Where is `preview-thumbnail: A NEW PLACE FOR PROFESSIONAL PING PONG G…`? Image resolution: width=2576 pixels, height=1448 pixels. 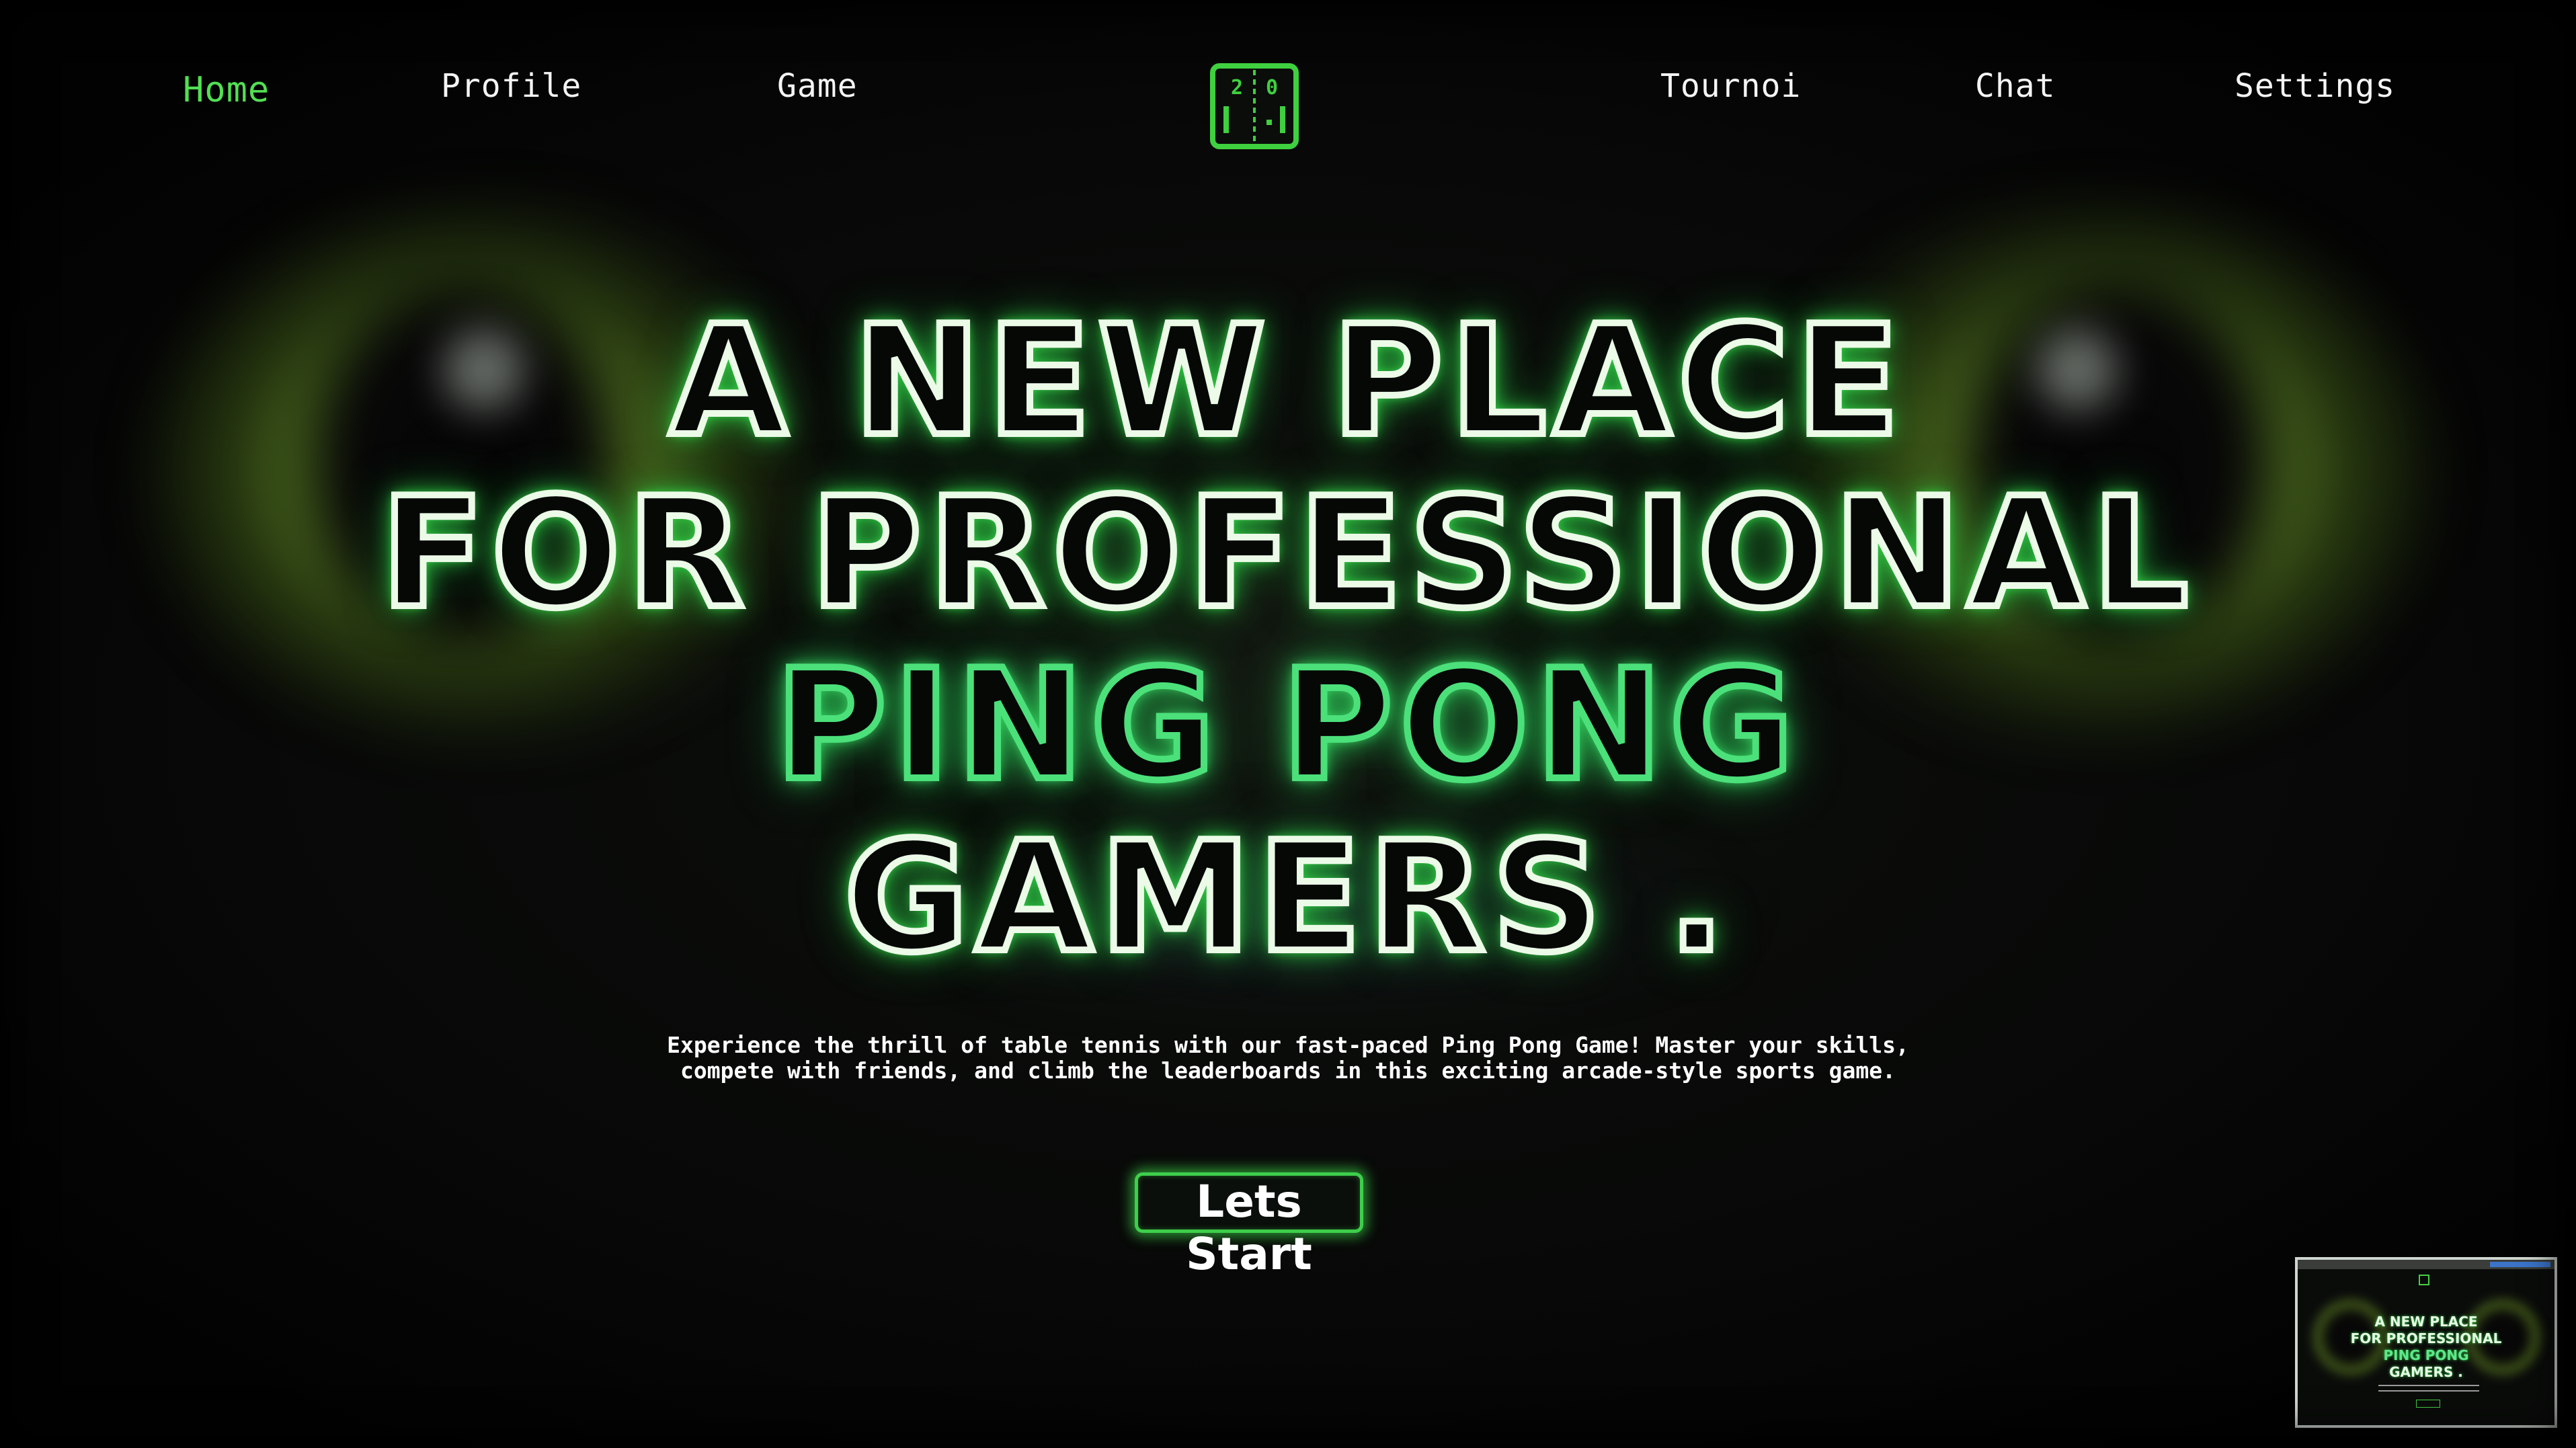 preview-thumbnail: A NEW PLACE FOR PROFESSIONAL PING PONG G… is located at coordinates (2426, 1342).